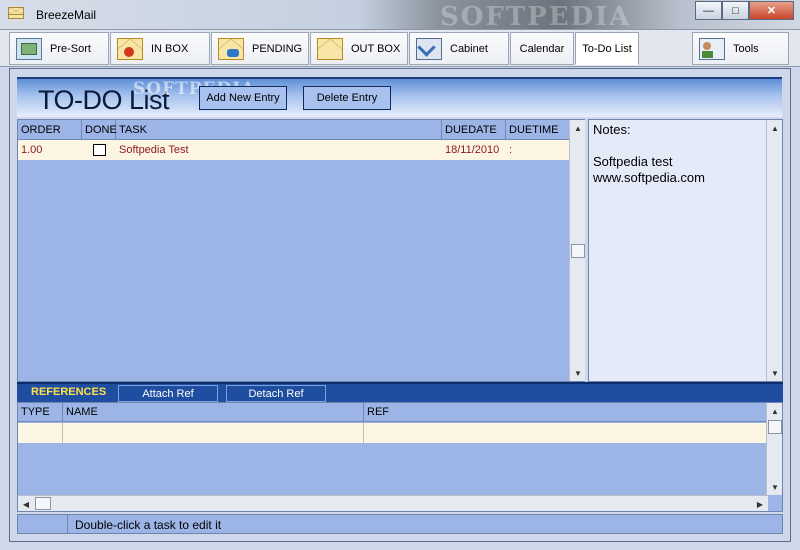 This screenshot has height=550, width=800. I want to click on tab-label: Calendar, so click(542, 48).